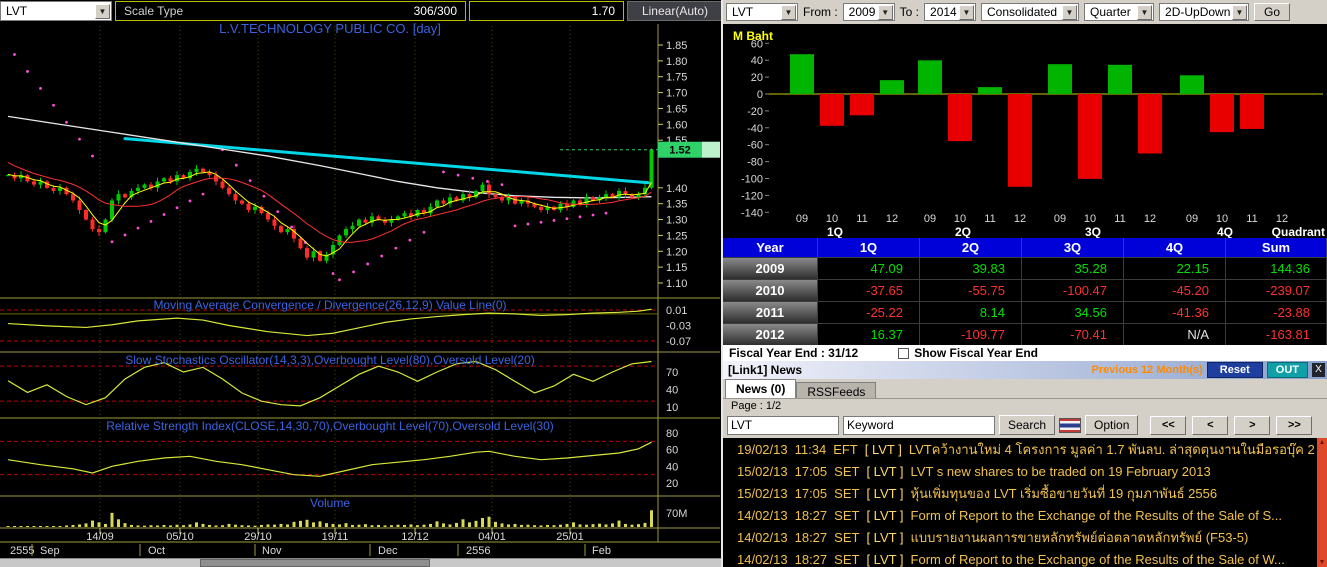 This screenshot has height=567, width=1327. Describe the element at coordinates (869, 334) in the screenshot. I see `table-value-cell: 16.37` at that location.